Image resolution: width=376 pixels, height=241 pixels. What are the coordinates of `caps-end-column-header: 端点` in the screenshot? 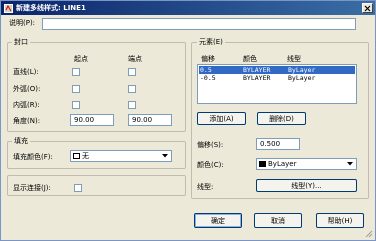 It's located at (135, 59).